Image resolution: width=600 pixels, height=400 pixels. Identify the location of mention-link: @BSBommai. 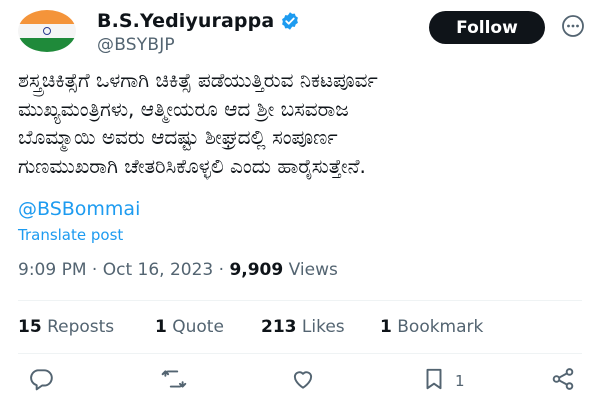
(79, 209).